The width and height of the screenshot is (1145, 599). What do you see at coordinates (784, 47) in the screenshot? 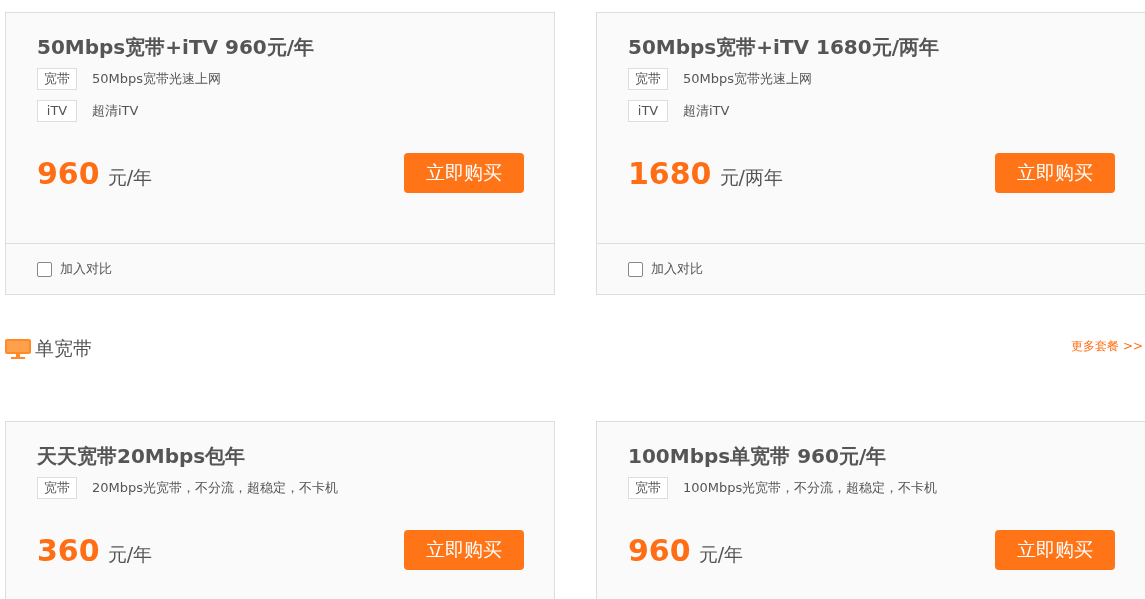
I see `package-title: 50Mbps宽带+iTV 1680元/两年` at bounding box center [784, 47].